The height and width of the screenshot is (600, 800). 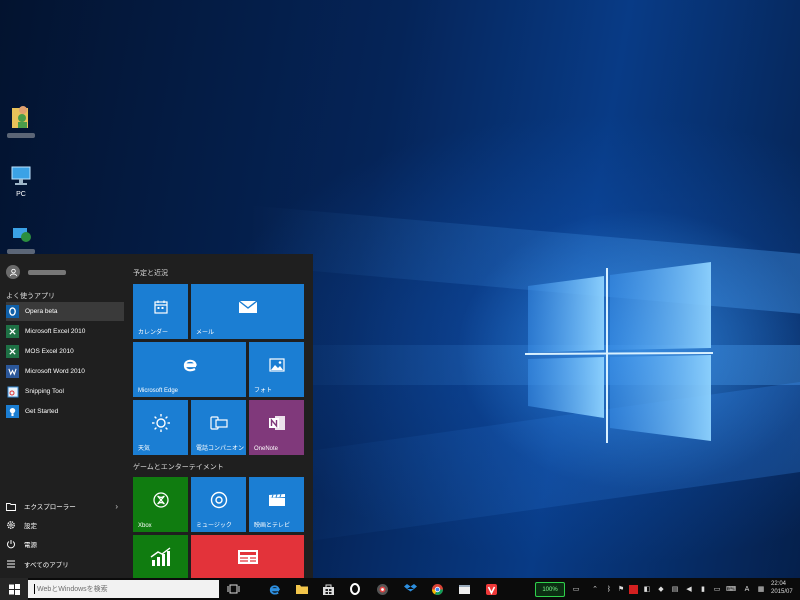 What do you see at coordinates (437, 589) in the screenshot?
I see `taskbar-chrome` at bounding box center [437, 589].